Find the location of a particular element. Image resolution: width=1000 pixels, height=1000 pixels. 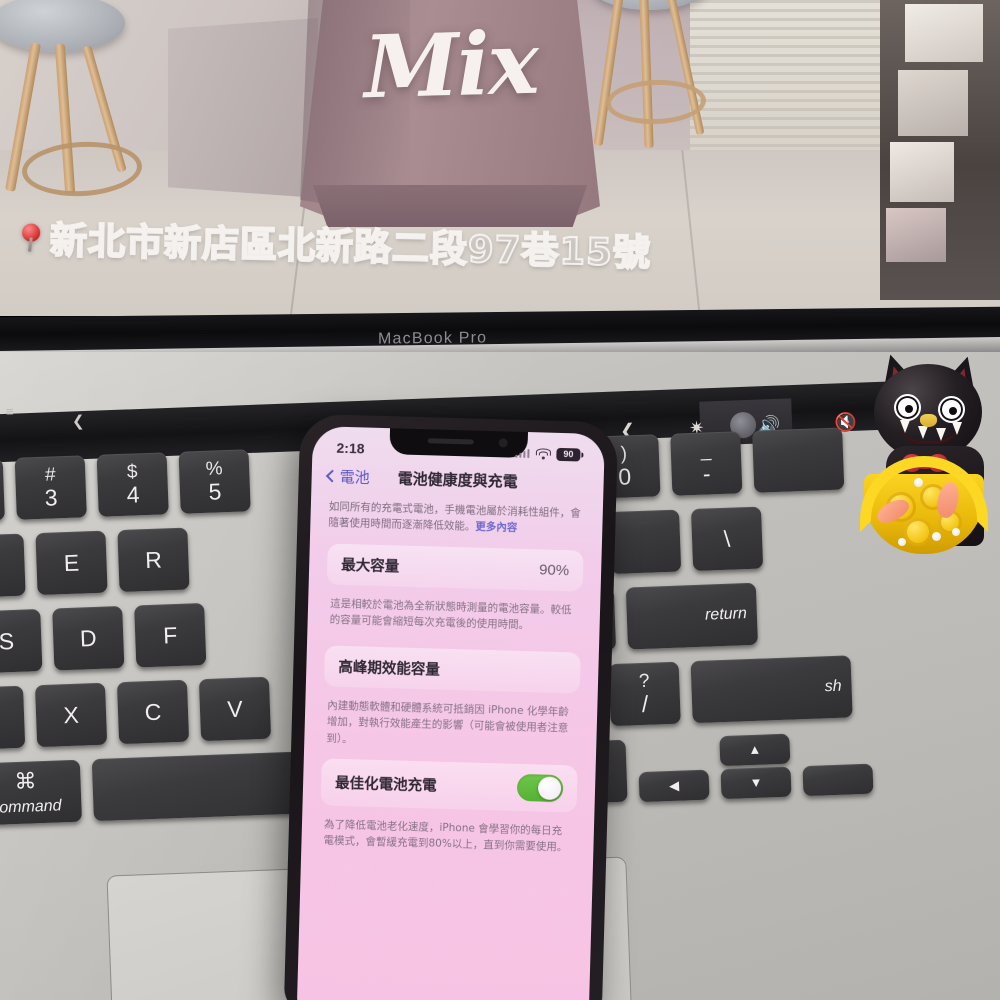

key-v: V is located at coordinates (235, 709).